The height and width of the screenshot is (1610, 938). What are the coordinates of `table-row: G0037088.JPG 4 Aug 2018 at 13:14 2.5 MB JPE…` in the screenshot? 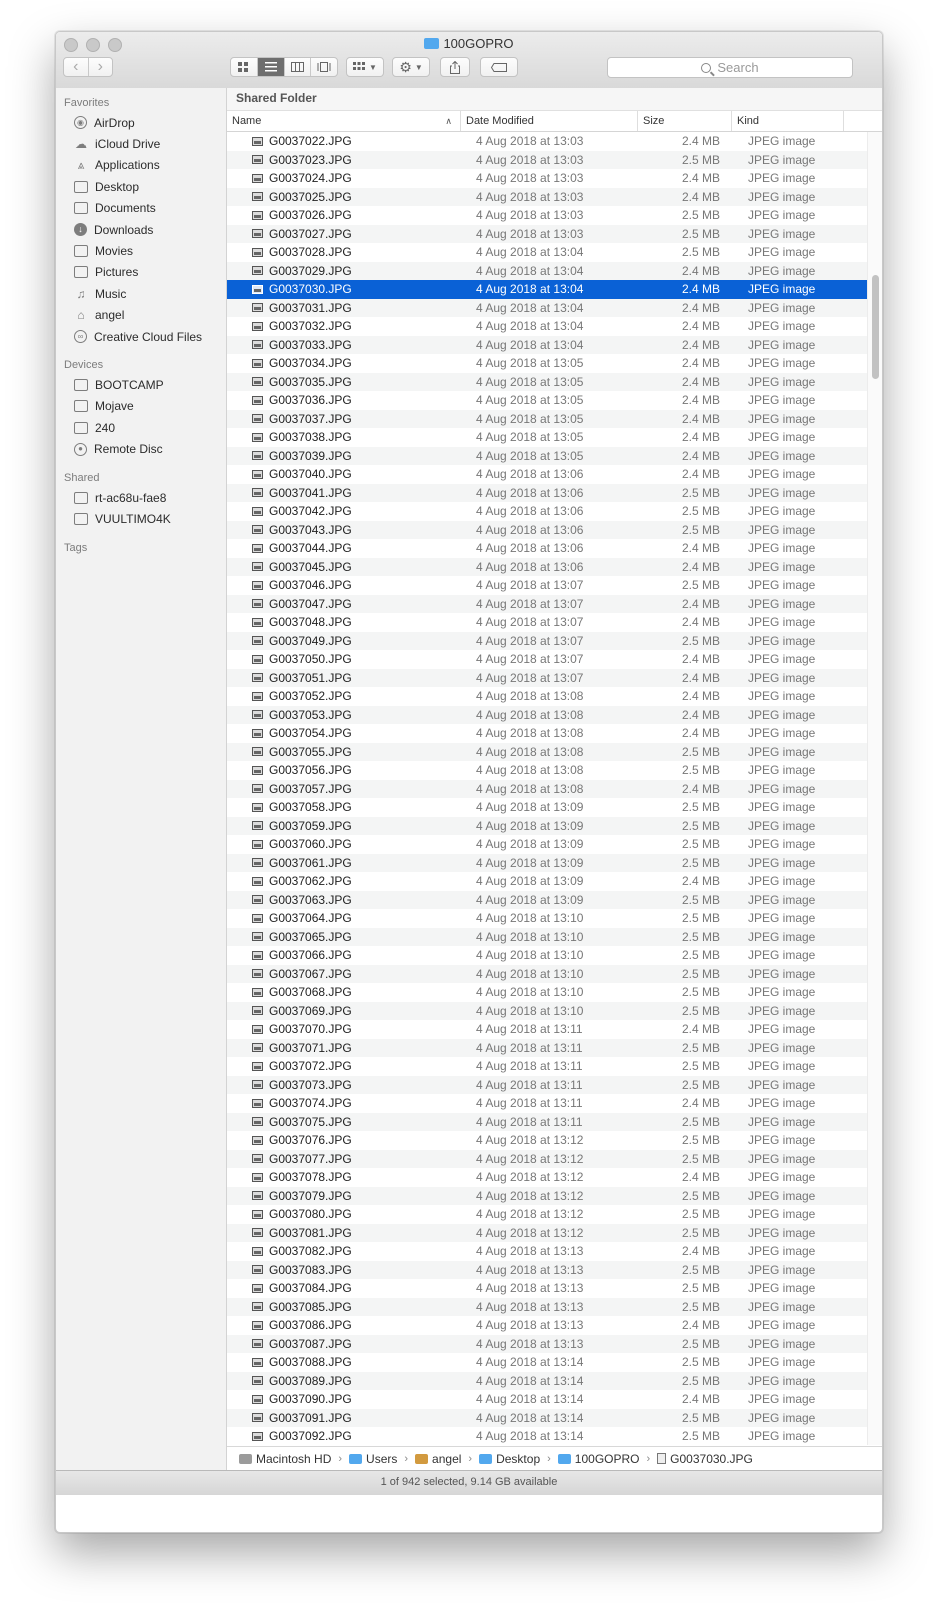 It's located at (554, 1362).